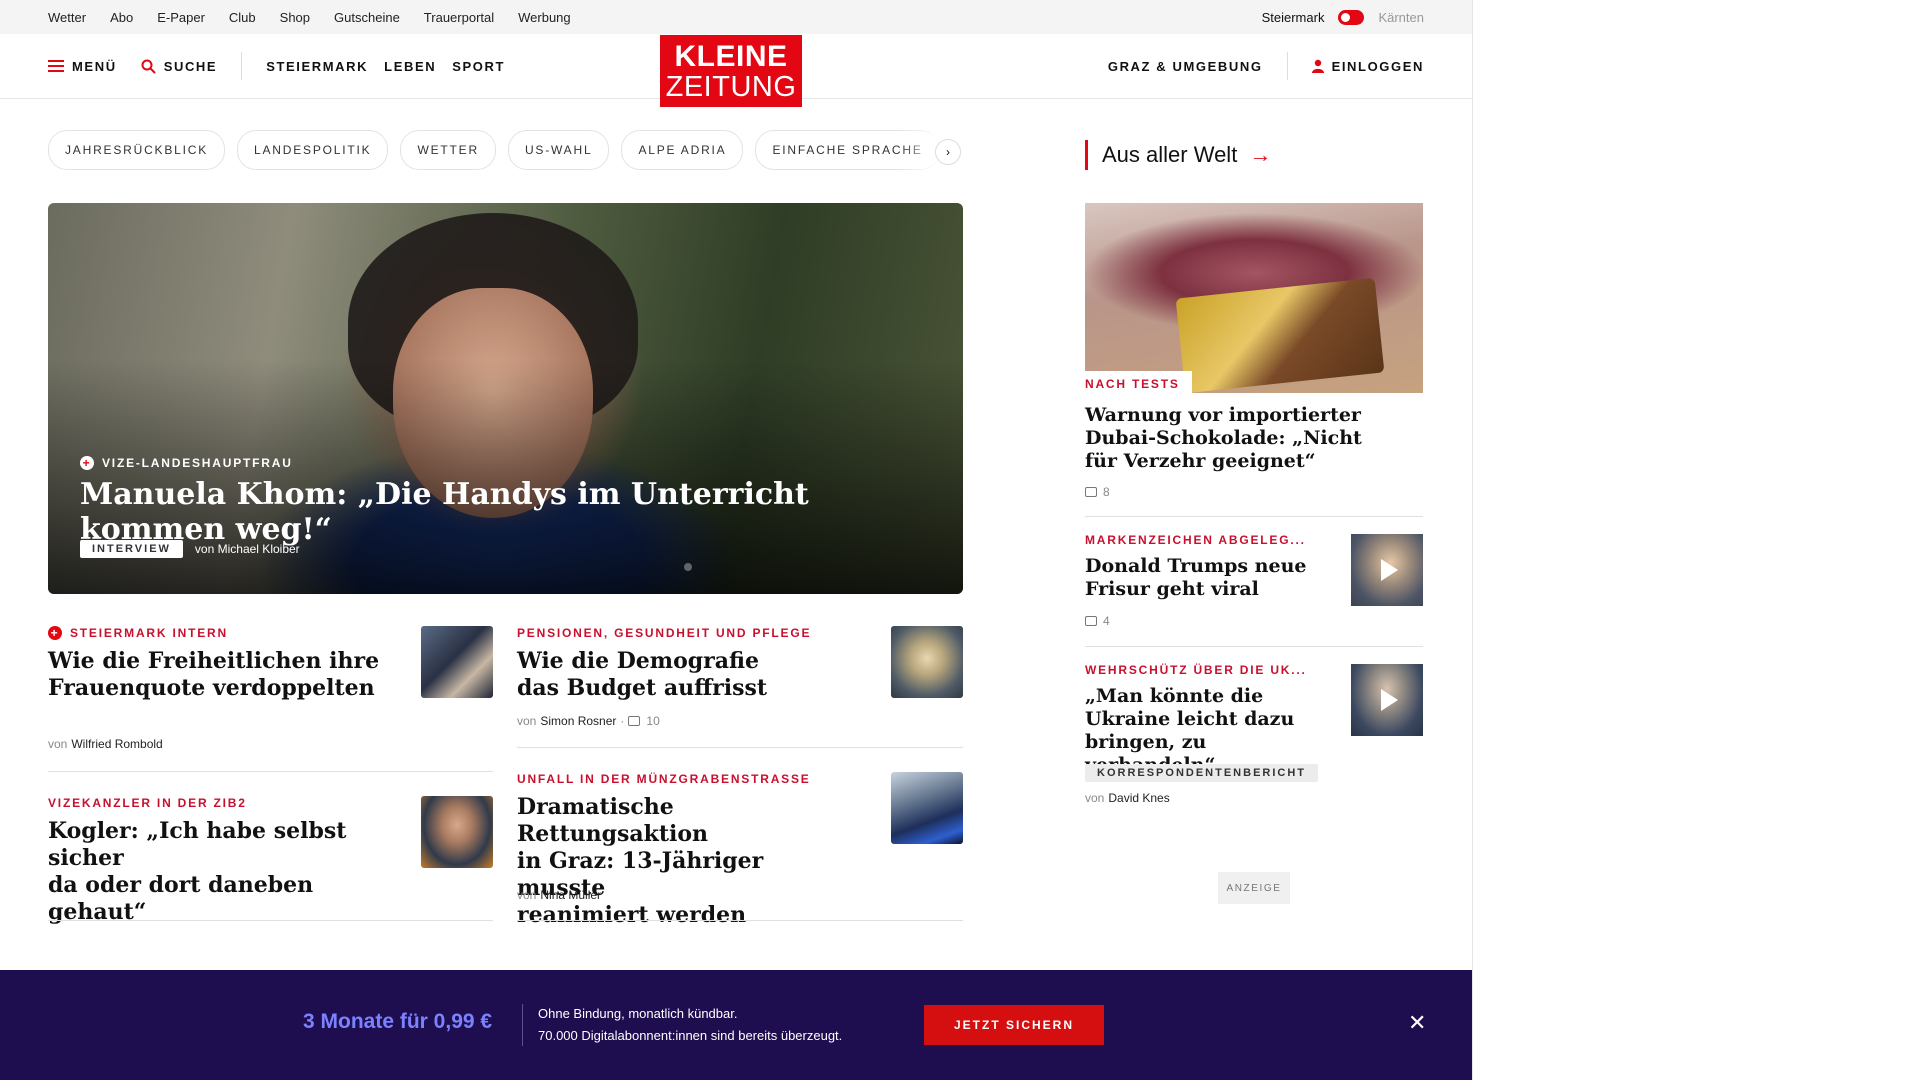 This screenshot has height=1080, width=1920. What do you see at coordinates (664, 633) in the screenshot?
I see `kicker-text: PENSIONEN, GESUNDHEIT UND PFLEGE` at bounding box center [664, 633].